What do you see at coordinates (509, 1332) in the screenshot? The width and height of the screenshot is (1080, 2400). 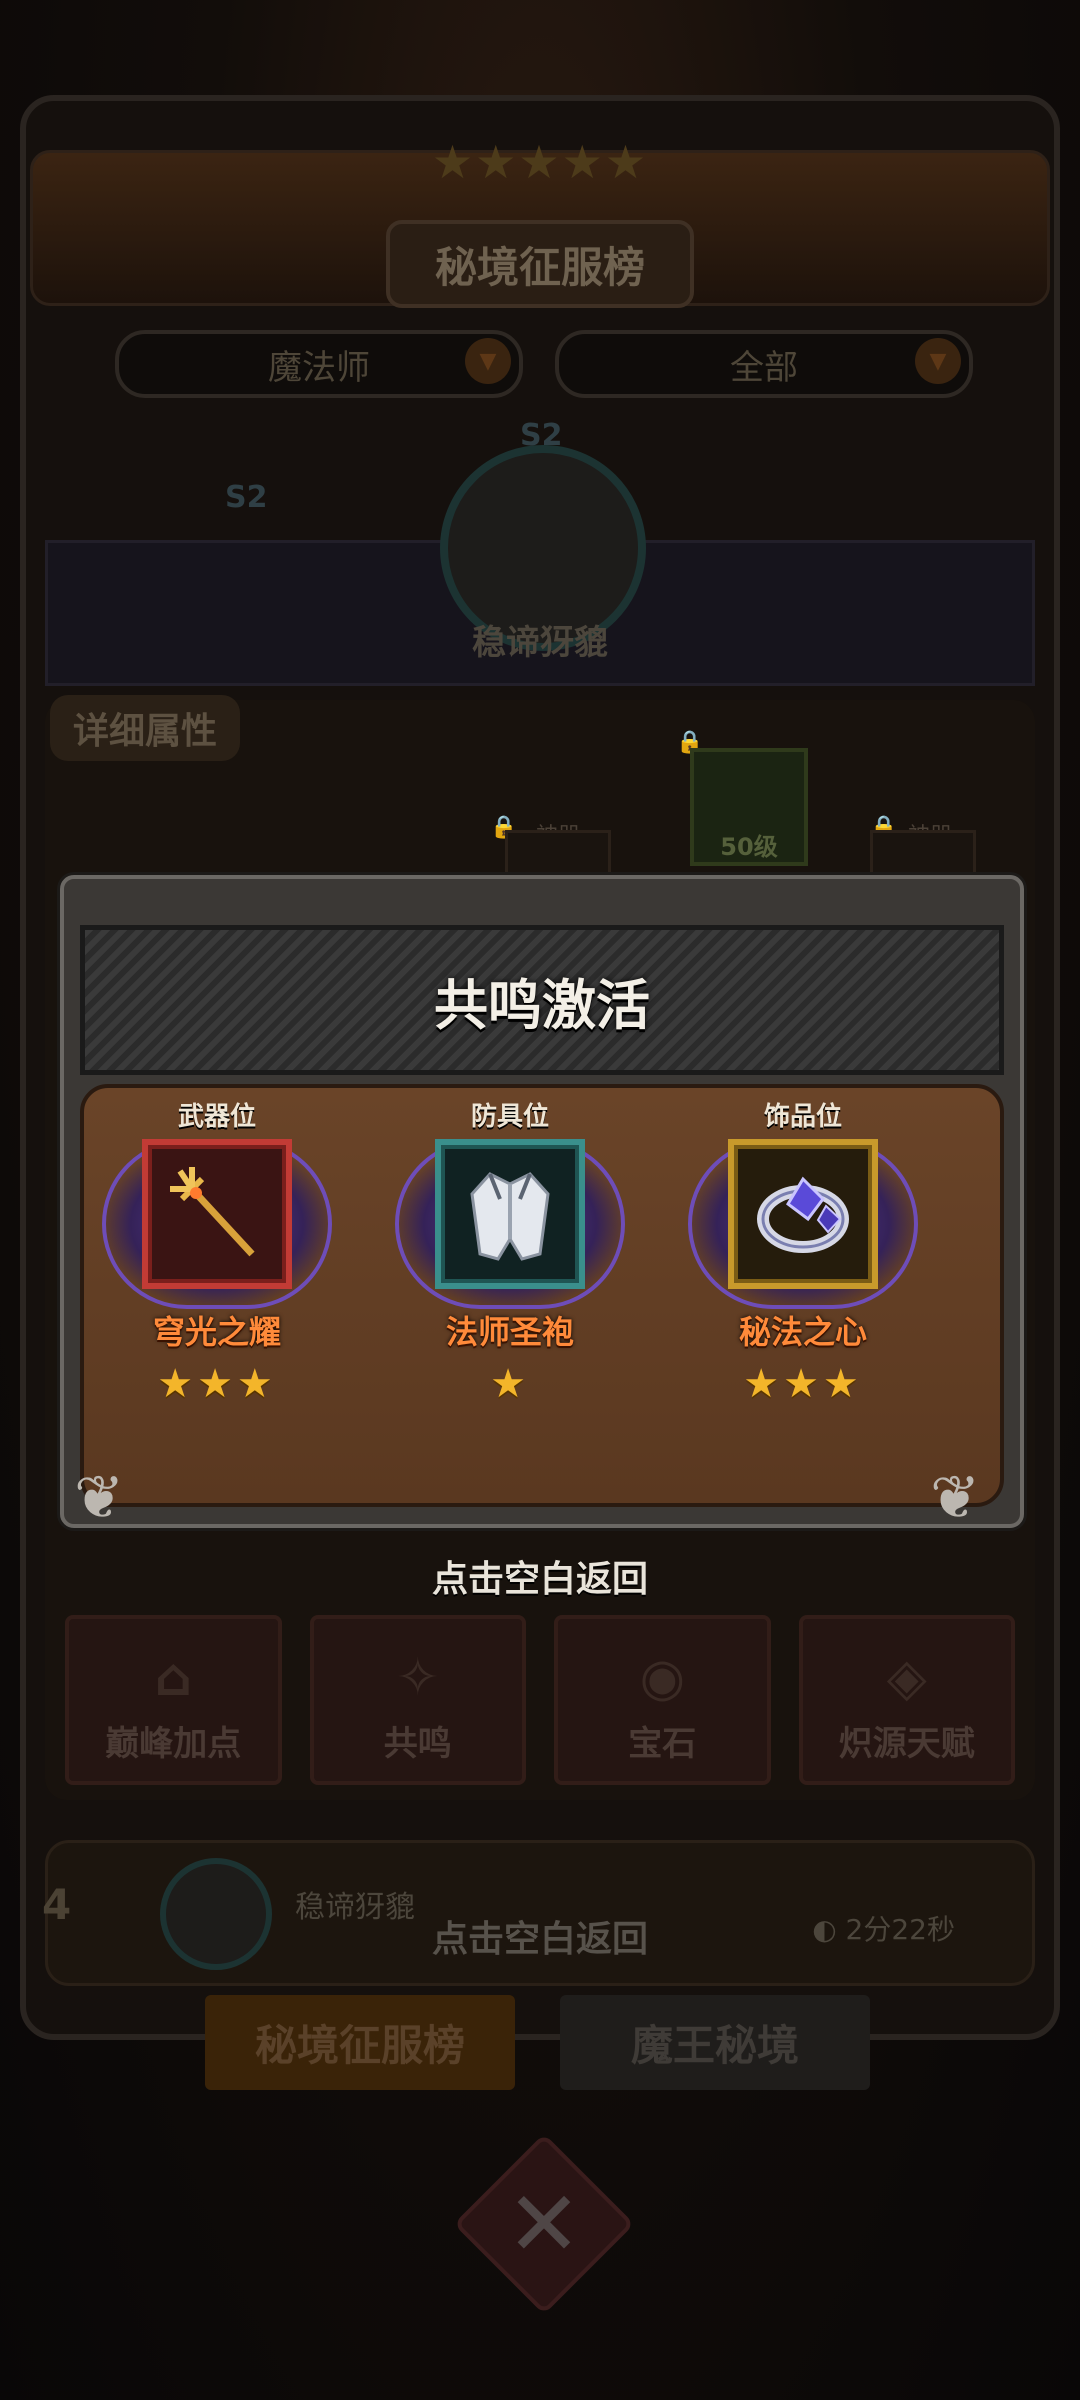 I see `item-name: 法师圣袍` at bounding box center [509, 1332].